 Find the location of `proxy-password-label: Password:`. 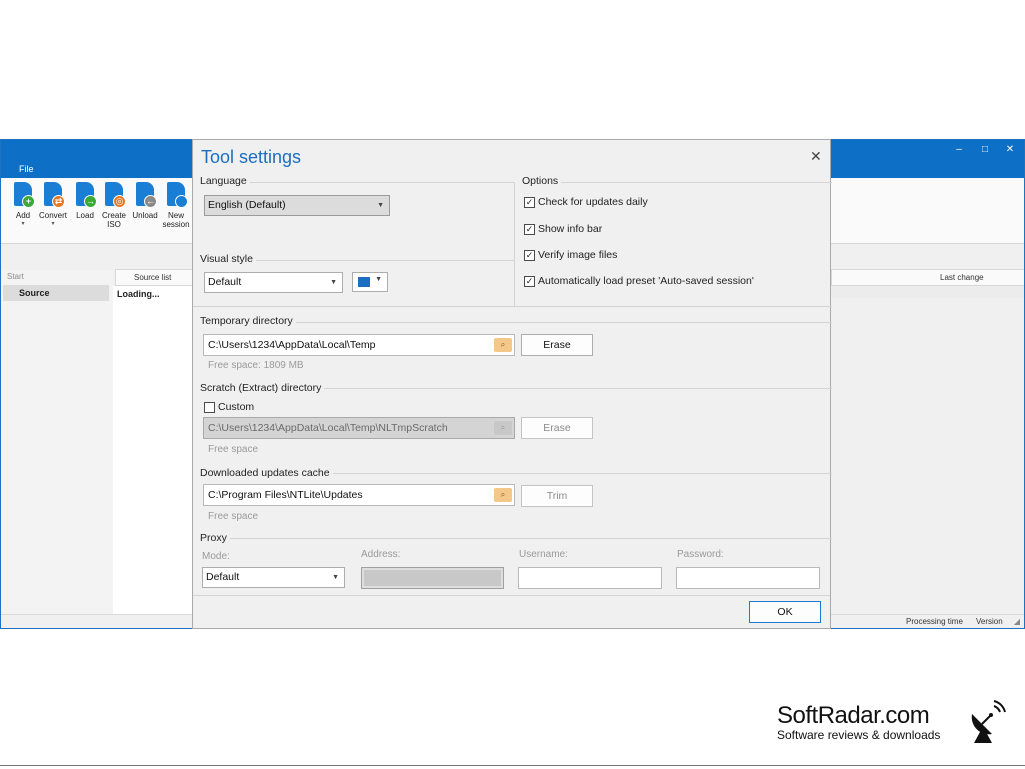

proxy-password-label: Password: is located at coordinates (700, 554).